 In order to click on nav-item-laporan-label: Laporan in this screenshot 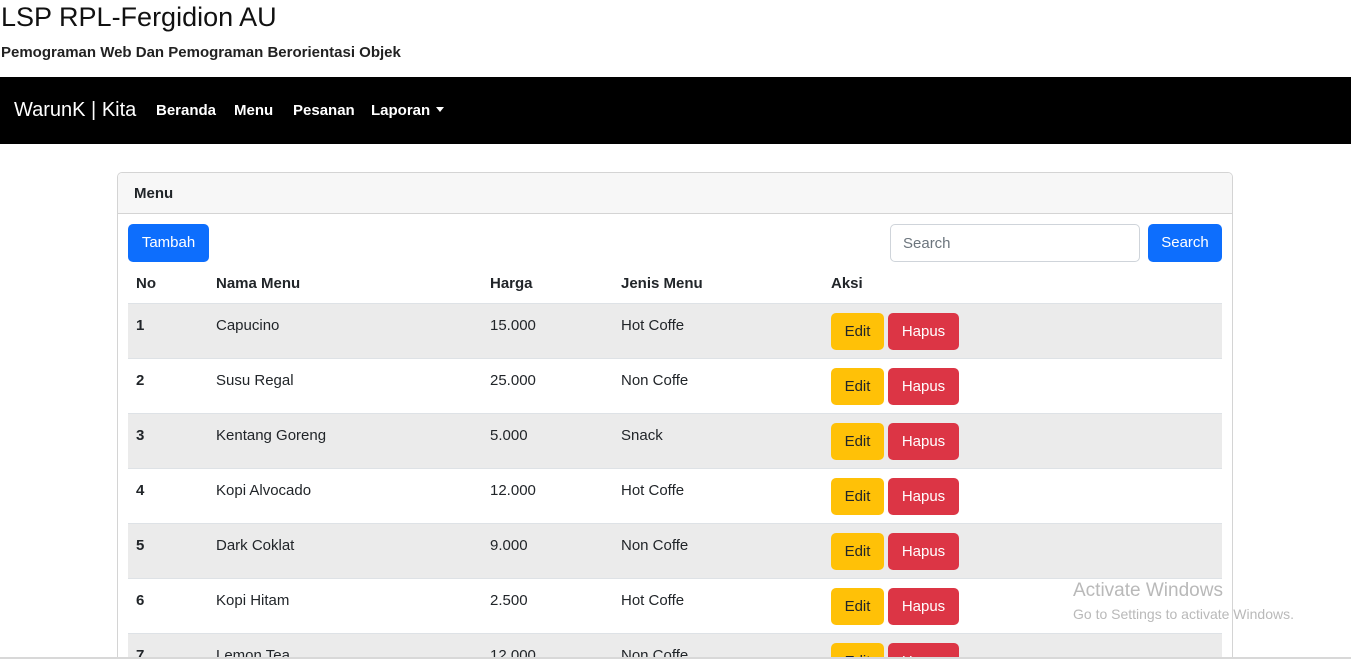, I will do `click(401, 110)`.